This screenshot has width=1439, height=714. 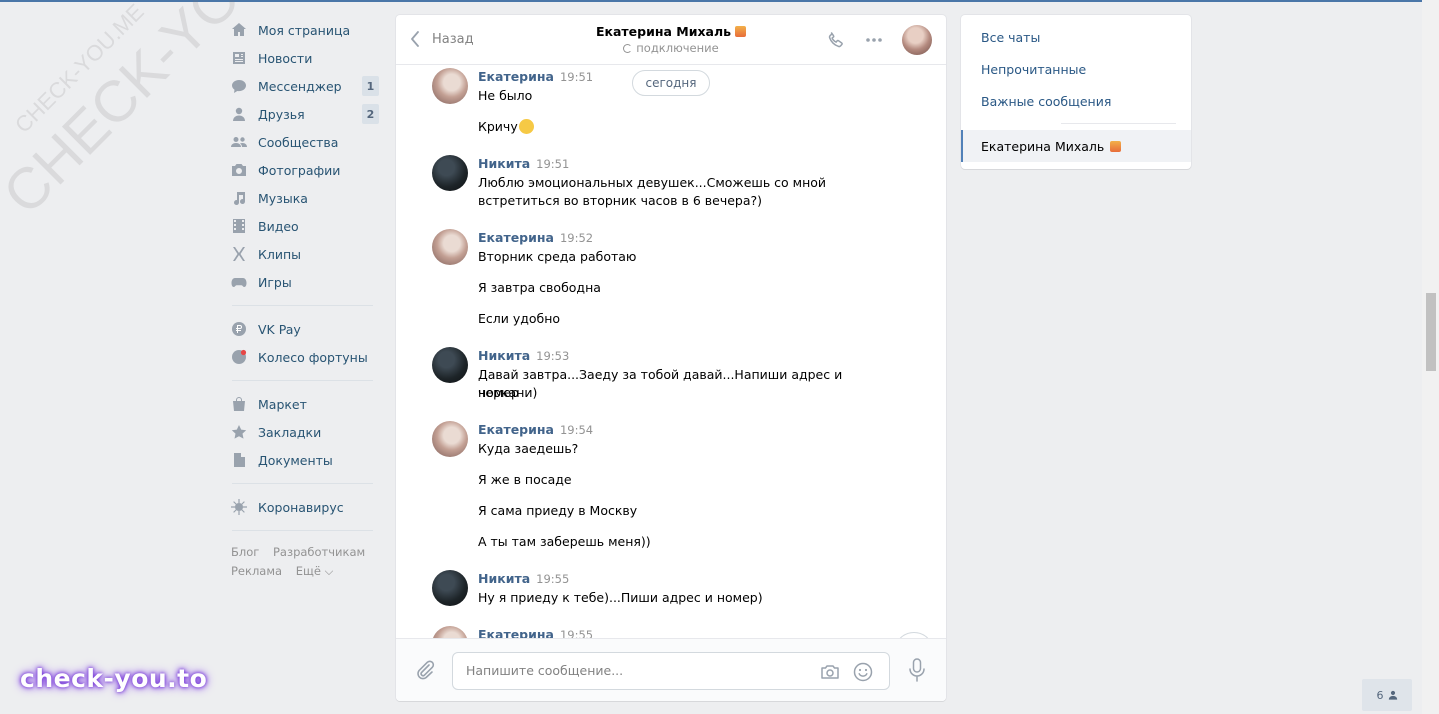 I want to click on message-text: Куда заедешь?, so click(x=528, y=448).